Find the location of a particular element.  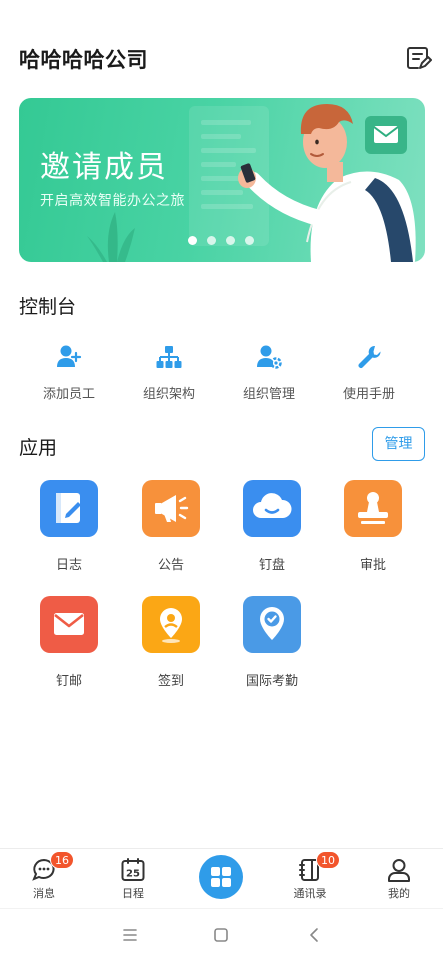

profile-icon is located at coordinates (399, 870).